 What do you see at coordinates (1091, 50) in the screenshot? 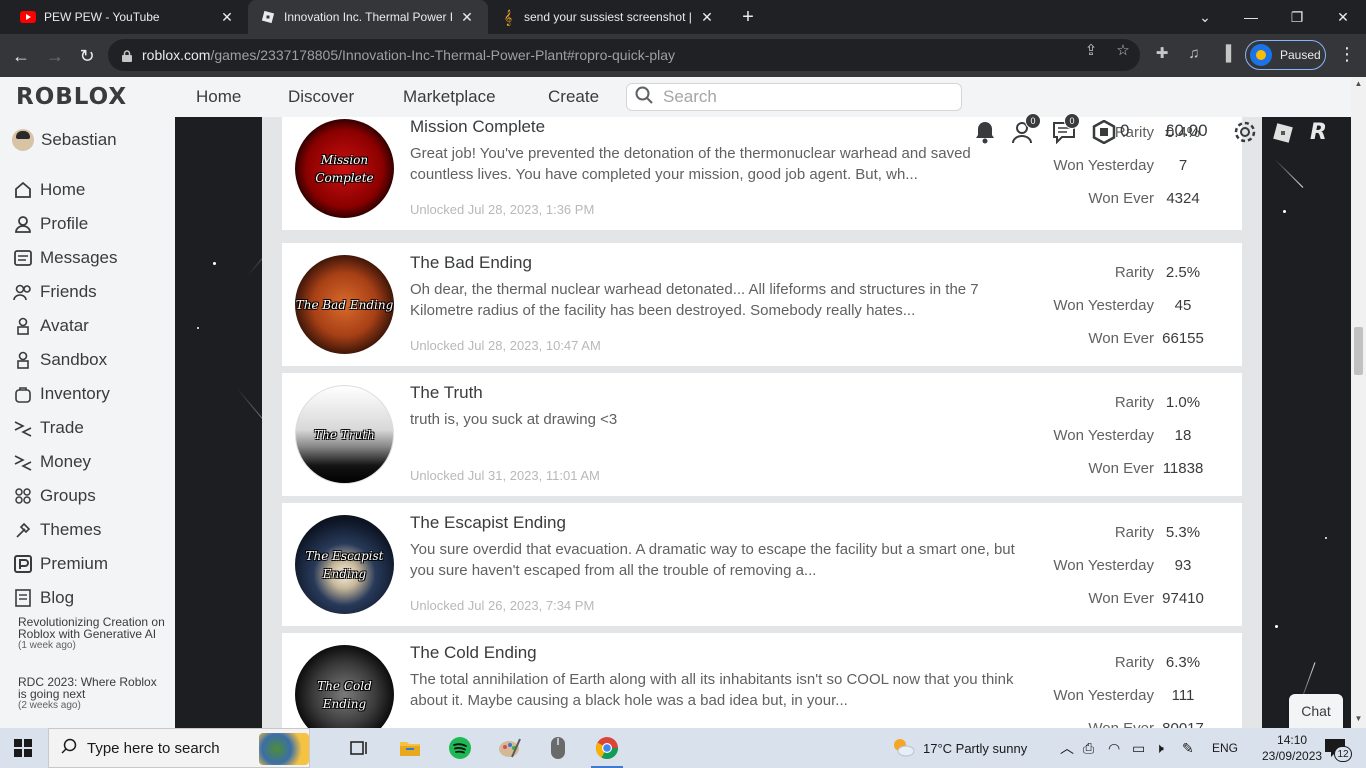
I see `share-icon: ⇪` at bounding box center [1091, 50].